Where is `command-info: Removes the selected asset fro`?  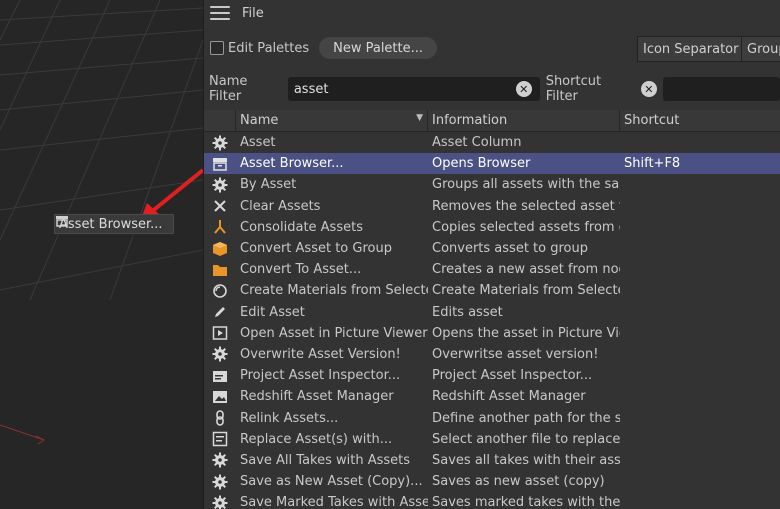
command-info: Removes the selected asset fro is located at coordinates (526, 206).